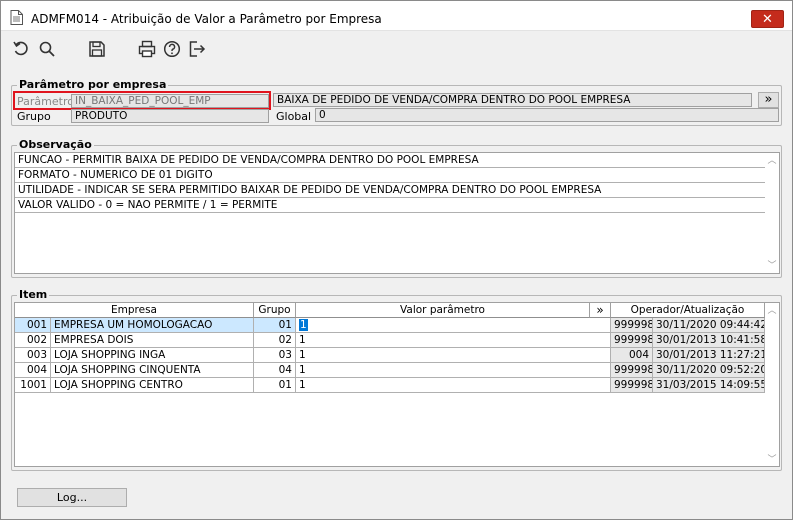  I want to click on toolbar, so click(396, 49).